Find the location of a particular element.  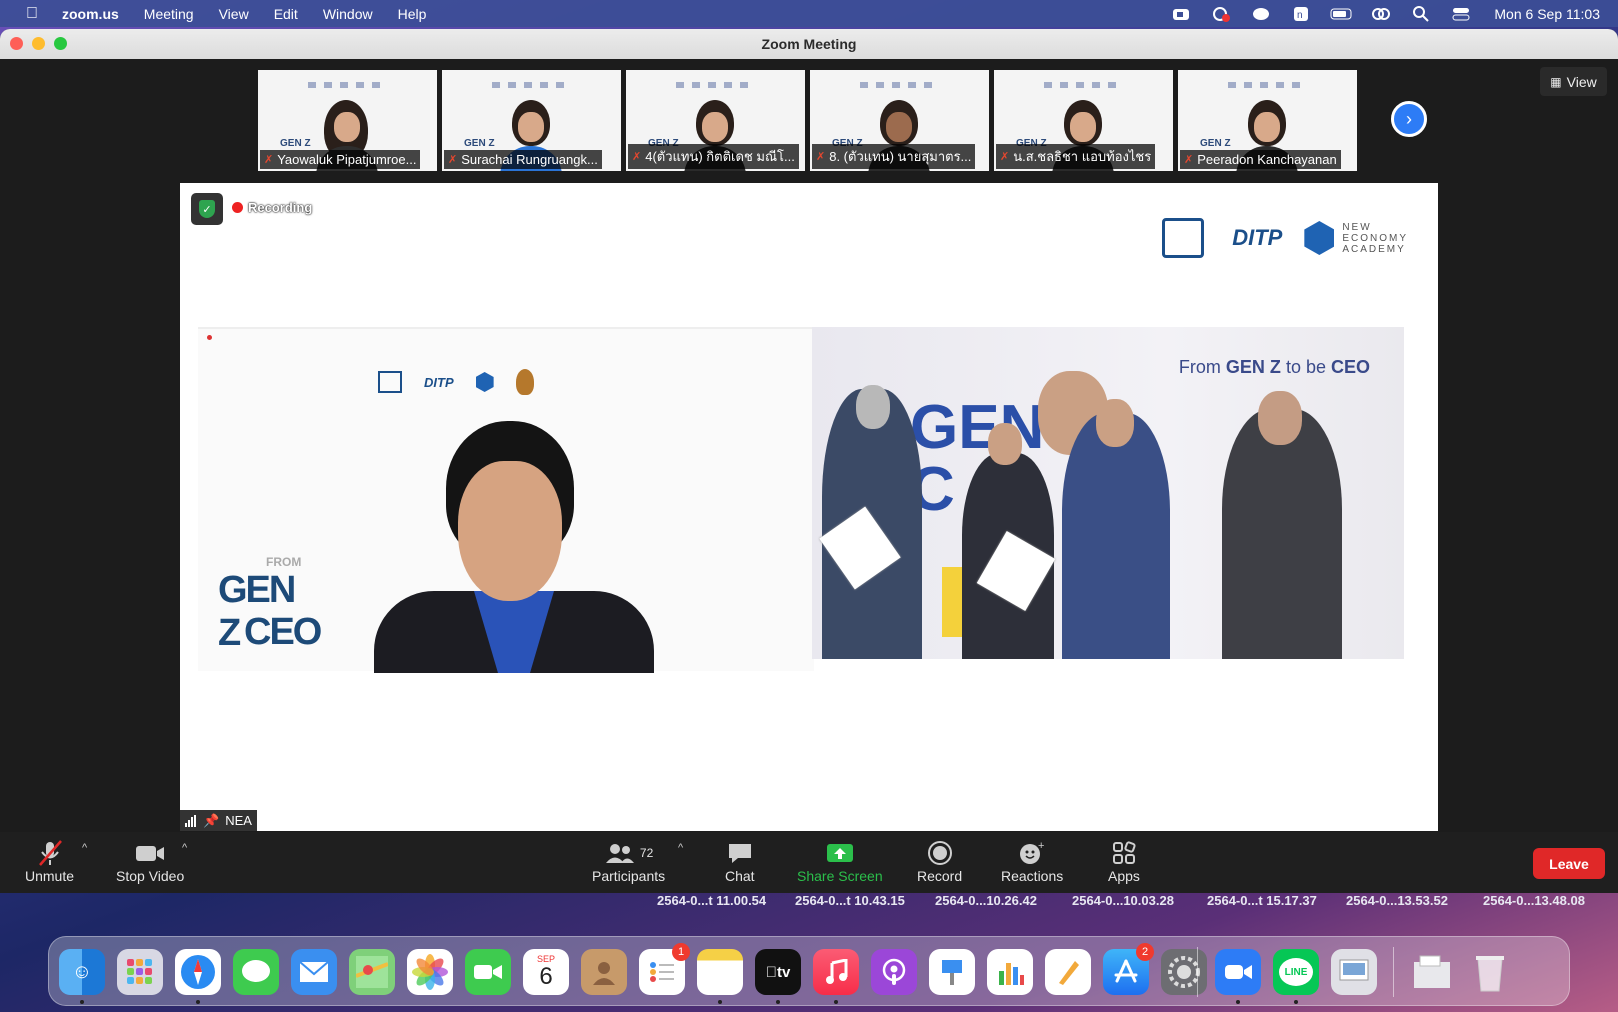

record-button: Record is located at coordinates (939, 861).